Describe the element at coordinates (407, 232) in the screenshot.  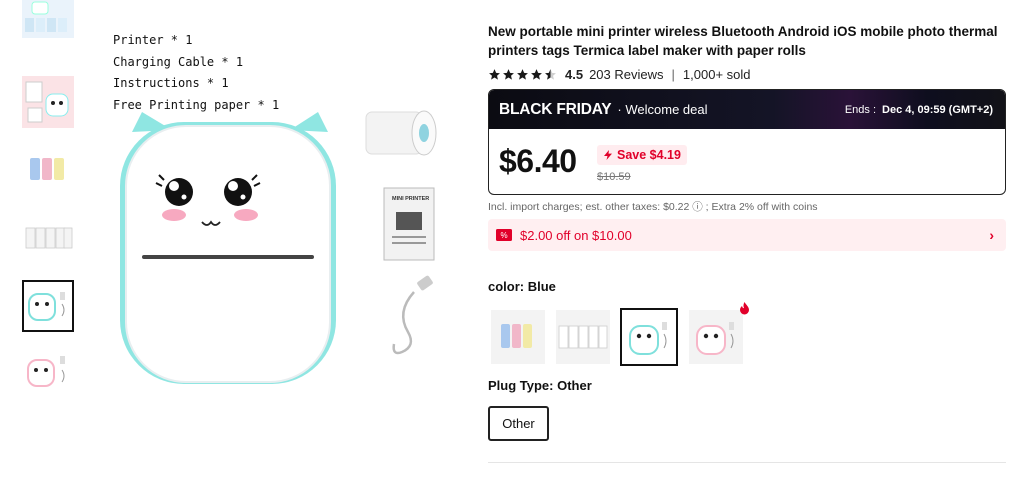
I see `included-items-illustration: MINI PRINTER` at that location.